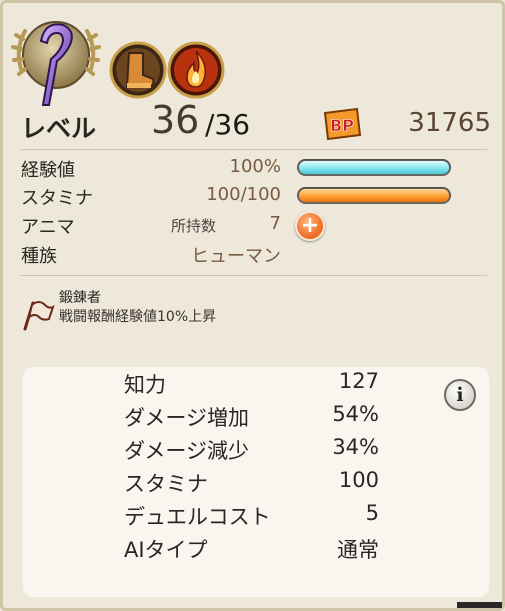 This screenshot has width=505, height=611. What do you see at coordinates (449, 123) in the screenshot?
I see `bp-value: 31765` at bounding box center [449, 123].